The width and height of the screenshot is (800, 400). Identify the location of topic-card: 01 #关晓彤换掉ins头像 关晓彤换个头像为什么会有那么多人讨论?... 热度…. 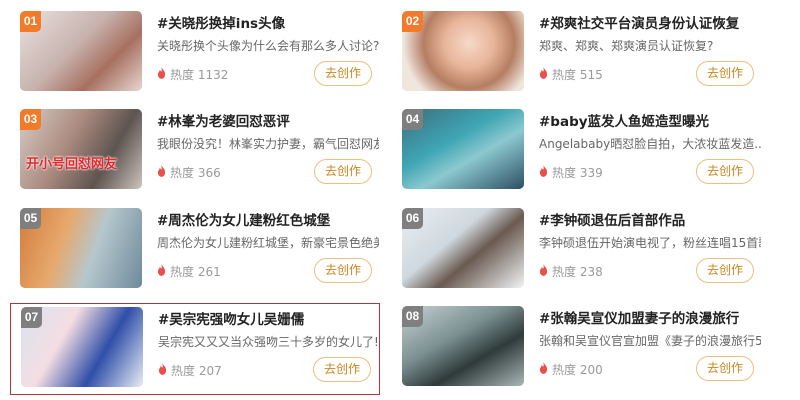
(195, 54).